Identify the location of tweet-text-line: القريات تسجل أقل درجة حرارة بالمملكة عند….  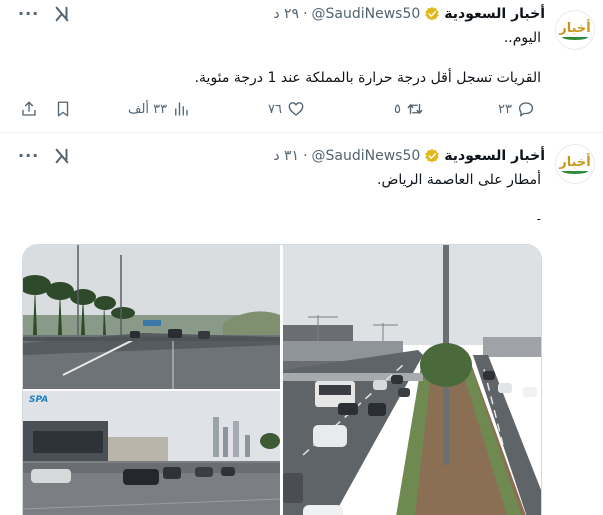
(367, 78).